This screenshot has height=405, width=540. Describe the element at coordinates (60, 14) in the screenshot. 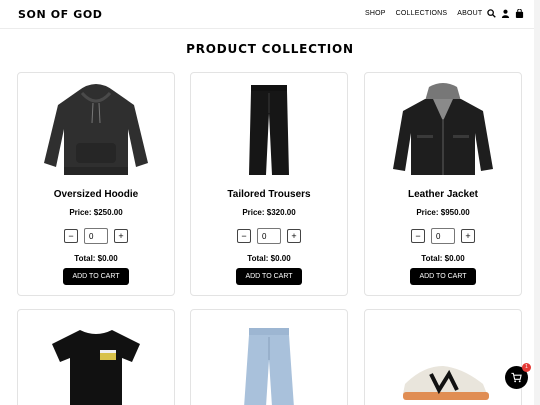

I see `brand-logo: SON OF GOD` at that location.